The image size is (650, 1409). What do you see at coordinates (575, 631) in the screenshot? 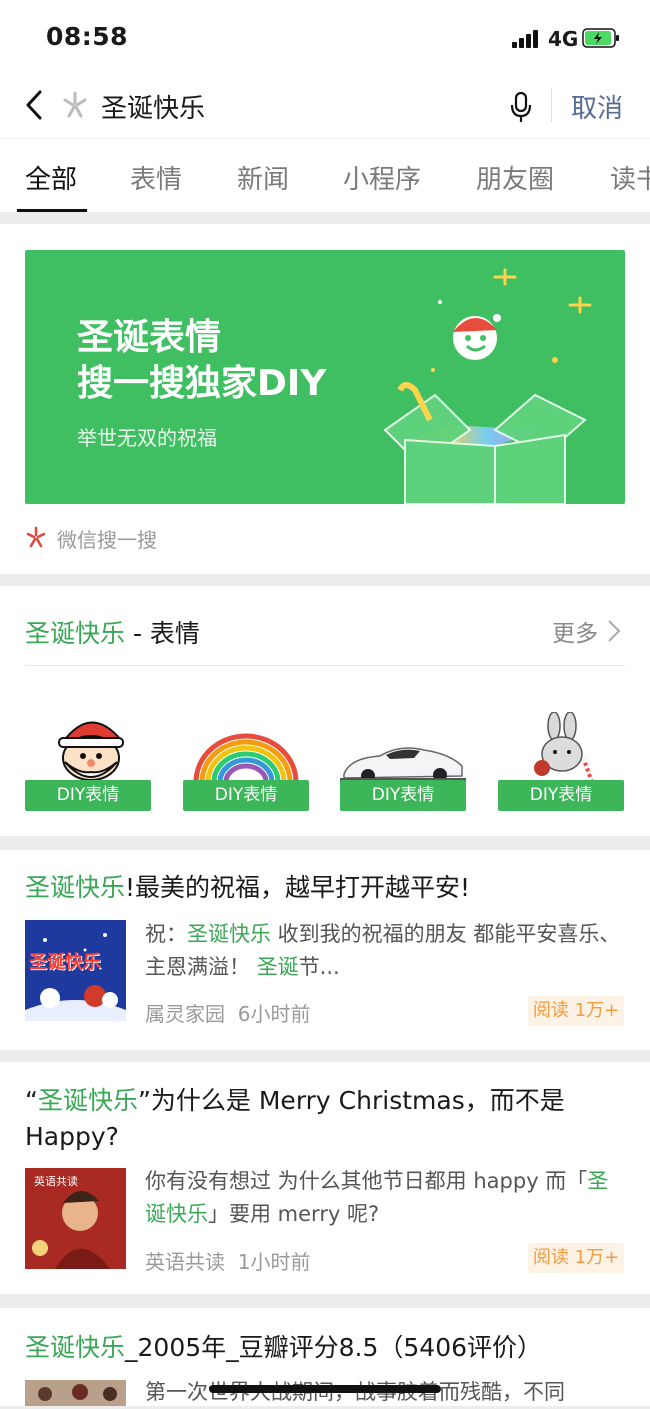
I see `more-link: 更多` at bounding box center [575, 631].